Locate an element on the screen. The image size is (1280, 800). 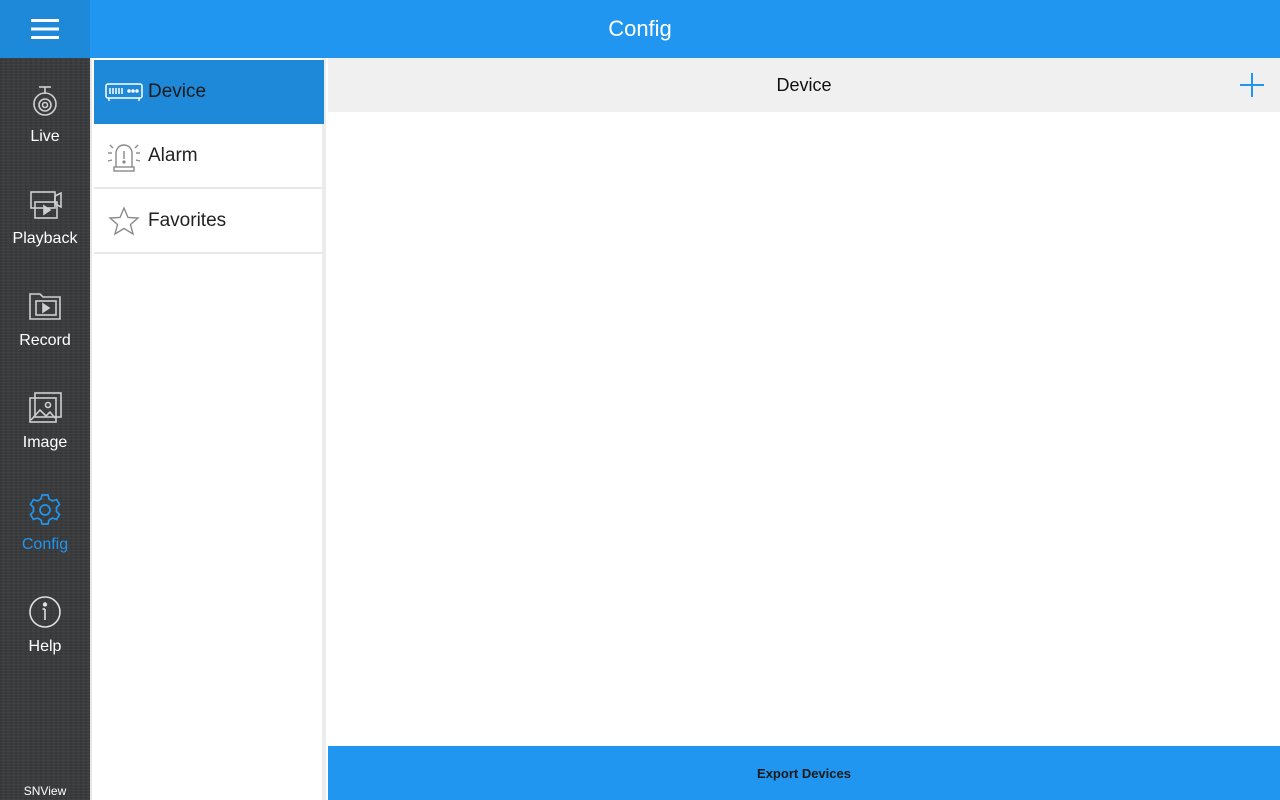
sidebar-item-label: Playback is located at coordinates (45, 238).